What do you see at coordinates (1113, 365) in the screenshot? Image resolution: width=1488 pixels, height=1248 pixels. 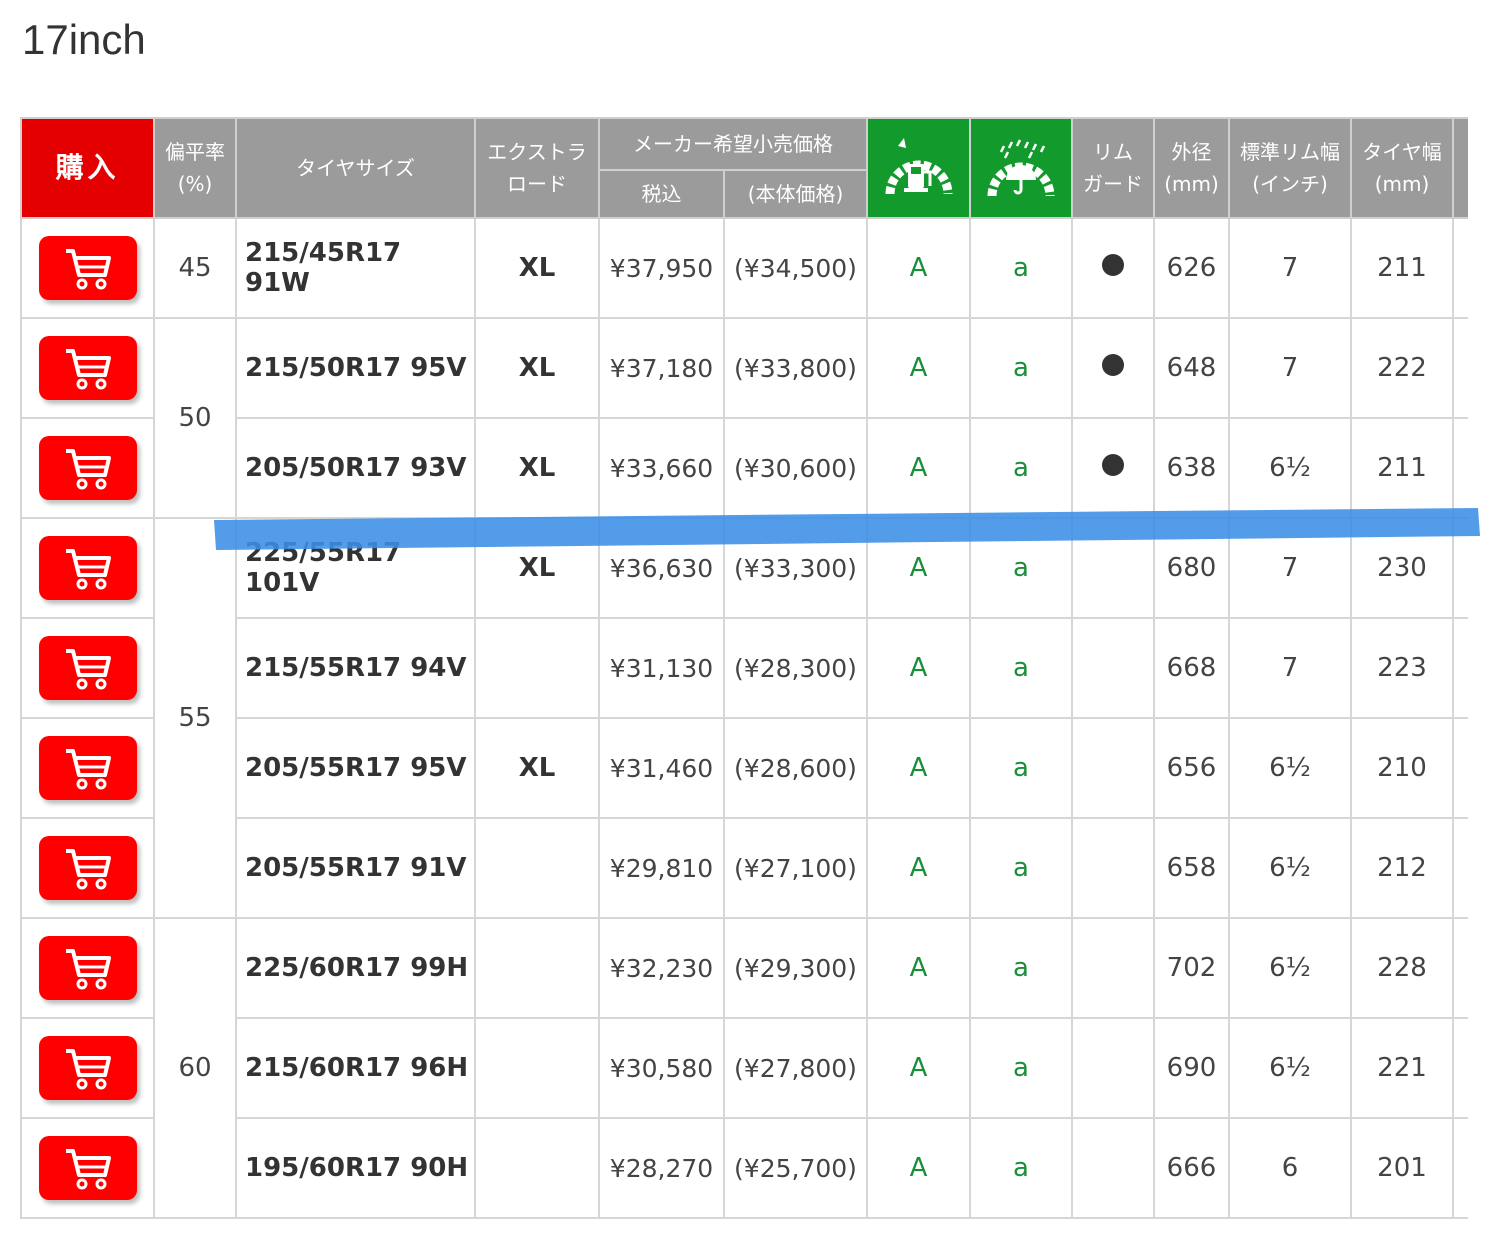 I see `rim-guard-dot-icon` at bounding box center [1113, 365].